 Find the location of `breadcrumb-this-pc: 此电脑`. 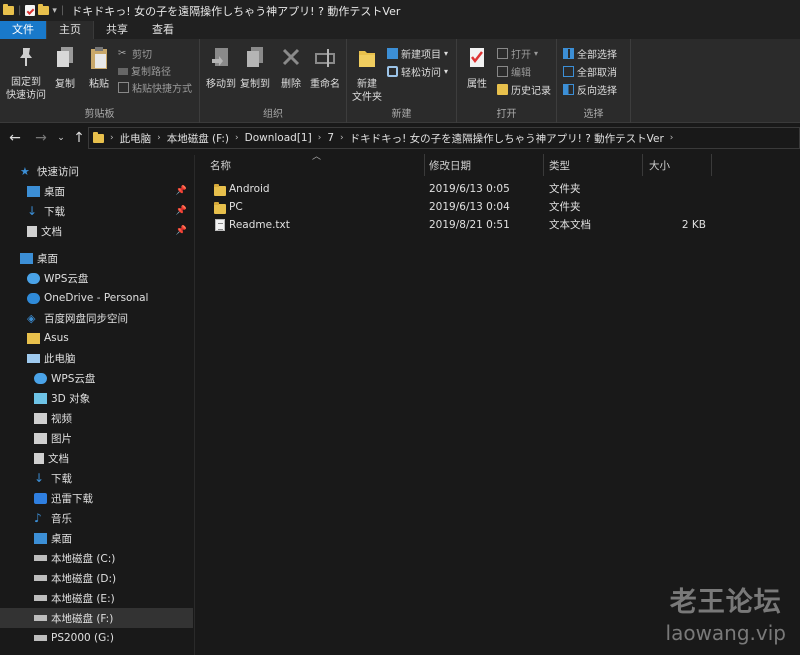

breadcrumb-this-pc: 此电脑 is located at coordinates (136, 138).